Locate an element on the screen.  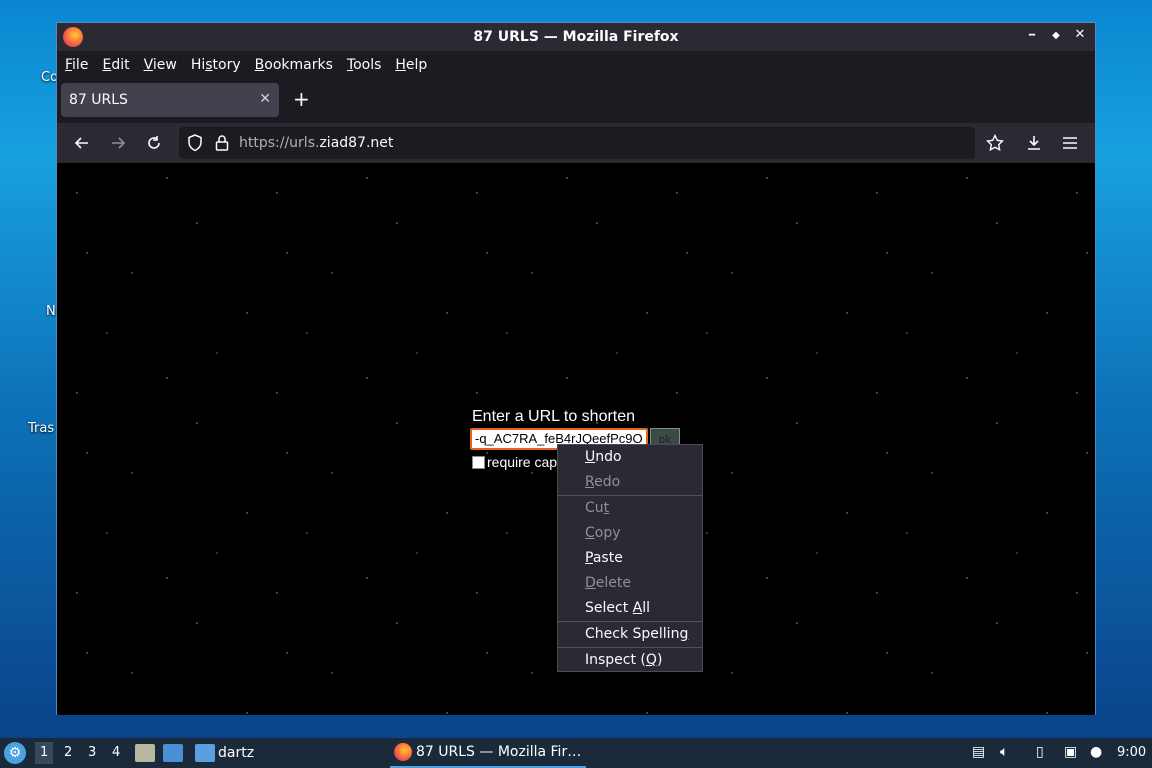
context-menu-paste: Paste is located at coordinates (630, 558).